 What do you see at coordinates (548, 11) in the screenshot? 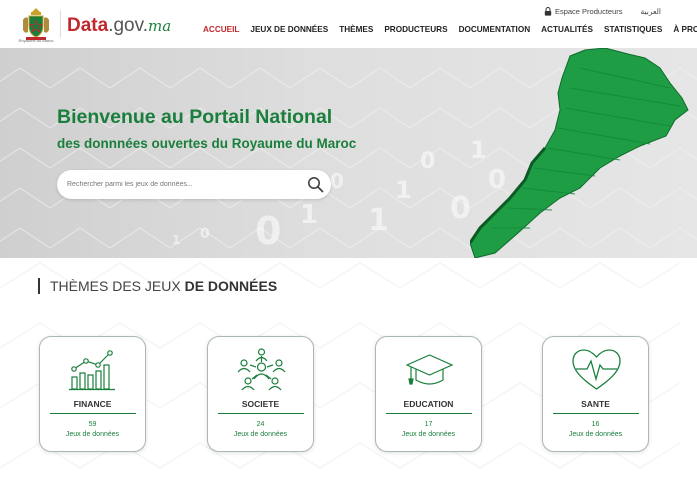
I see `lock-icon` at bounding box center [548, 11].